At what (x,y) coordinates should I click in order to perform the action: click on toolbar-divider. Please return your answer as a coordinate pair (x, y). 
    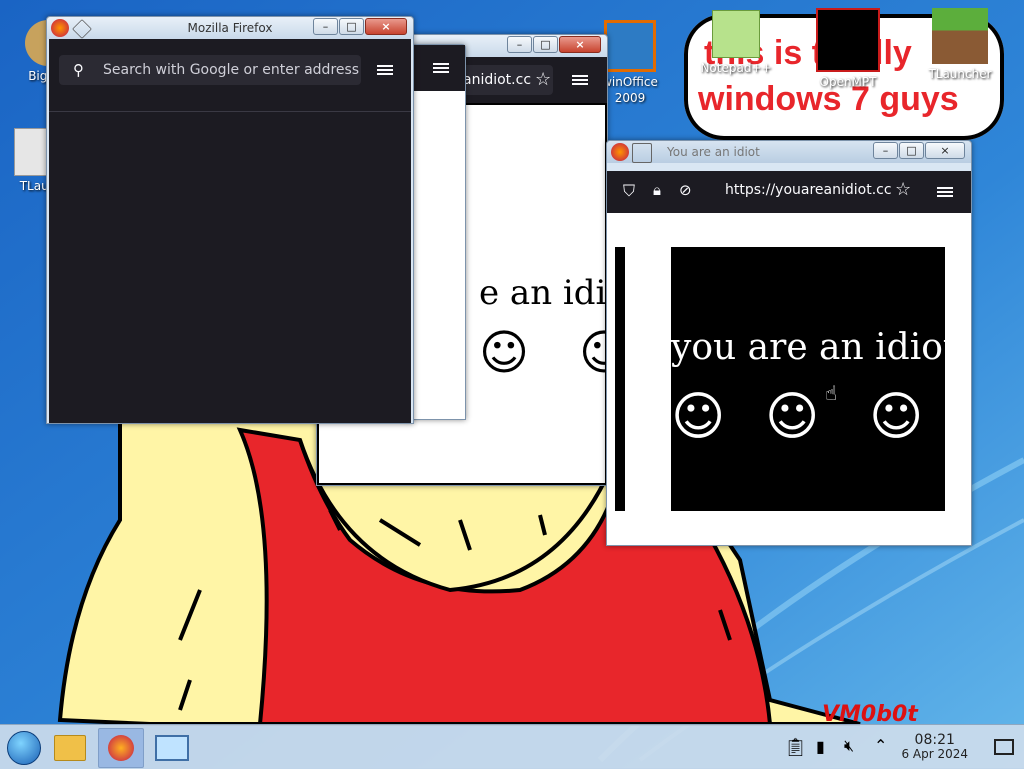
    Looking at the image, I should click on (230, 111).